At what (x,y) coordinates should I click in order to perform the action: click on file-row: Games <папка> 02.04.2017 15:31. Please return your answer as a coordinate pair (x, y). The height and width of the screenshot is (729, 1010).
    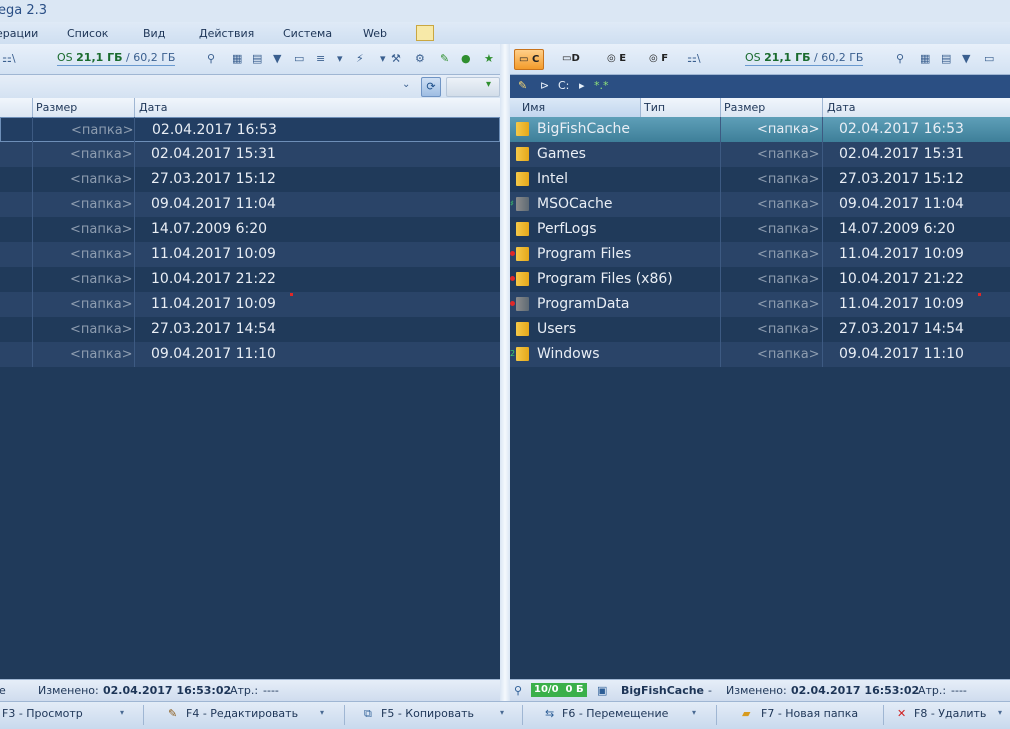
    Looking at the image, I should click on (760, 154).